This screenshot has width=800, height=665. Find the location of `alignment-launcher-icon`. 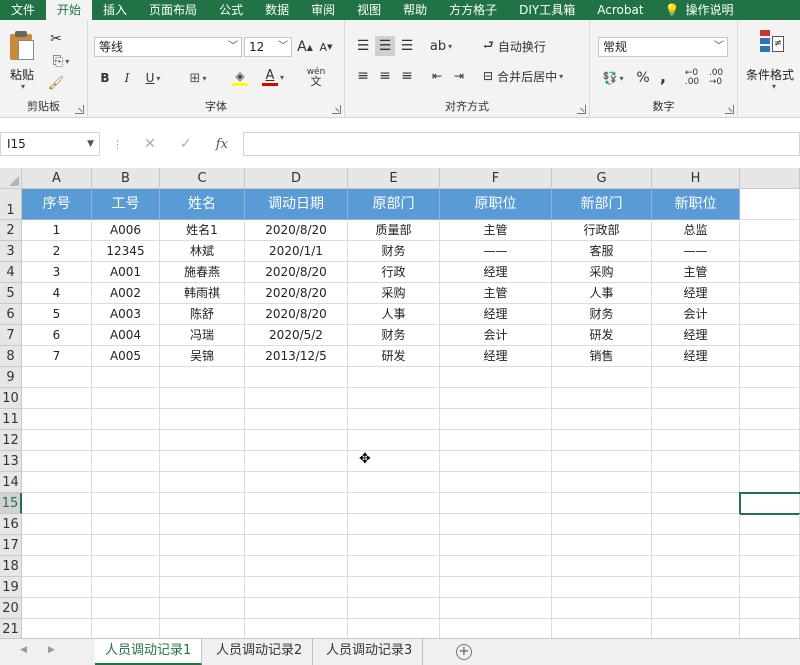

alignment-launcher-icon is located at coordinates (581, 109).